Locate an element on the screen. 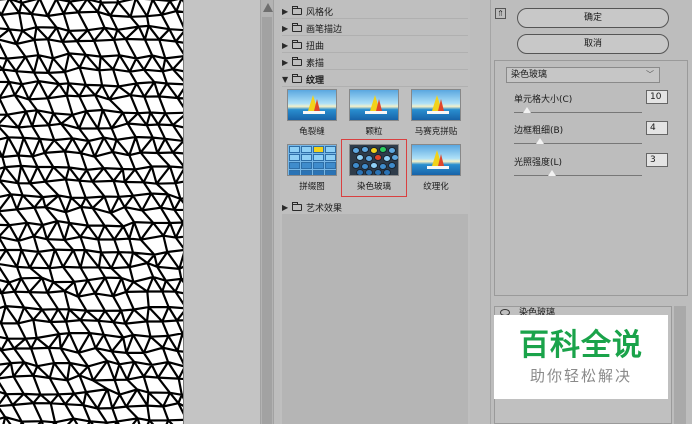 The image size is (692, 424). layers-scrollbar is located at coordinates (680, 365).